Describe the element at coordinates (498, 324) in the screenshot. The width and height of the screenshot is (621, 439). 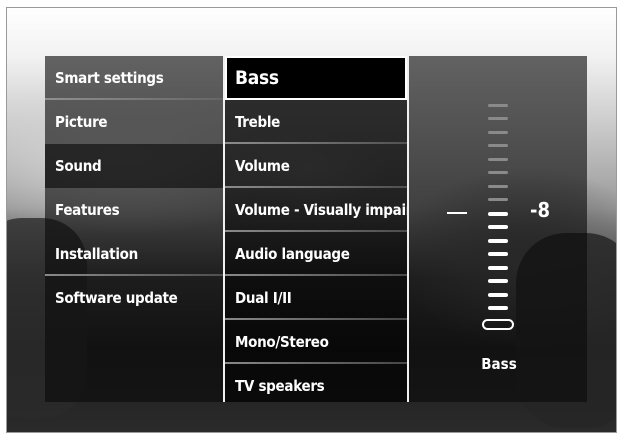
I see `slider-knob` at that location.